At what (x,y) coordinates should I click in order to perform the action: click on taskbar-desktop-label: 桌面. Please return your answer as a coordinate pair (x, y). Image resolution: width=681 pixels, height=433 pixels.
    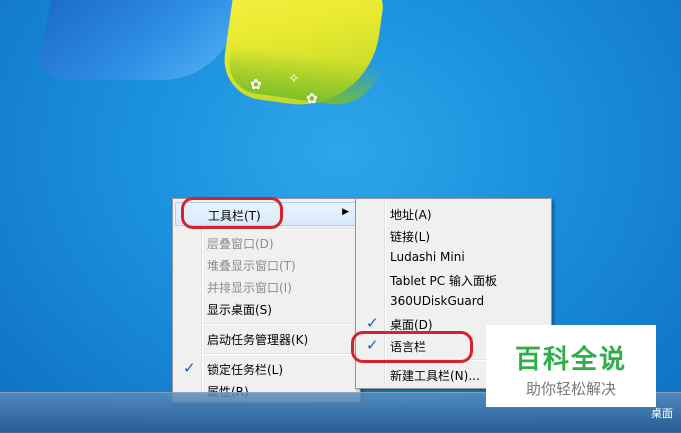
    Looking at the image, I should click on (662, 413).